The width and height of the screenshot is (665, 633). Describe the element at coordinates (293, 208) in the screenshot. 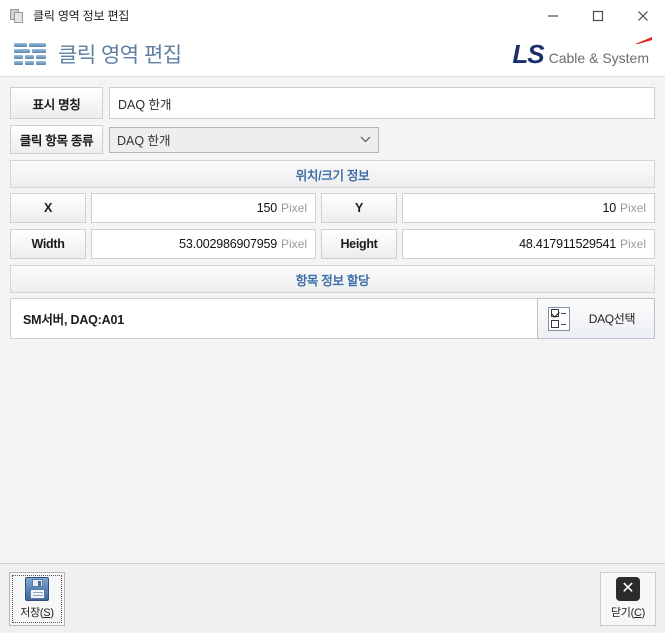

I see `x-unit: Pixel` at that location.